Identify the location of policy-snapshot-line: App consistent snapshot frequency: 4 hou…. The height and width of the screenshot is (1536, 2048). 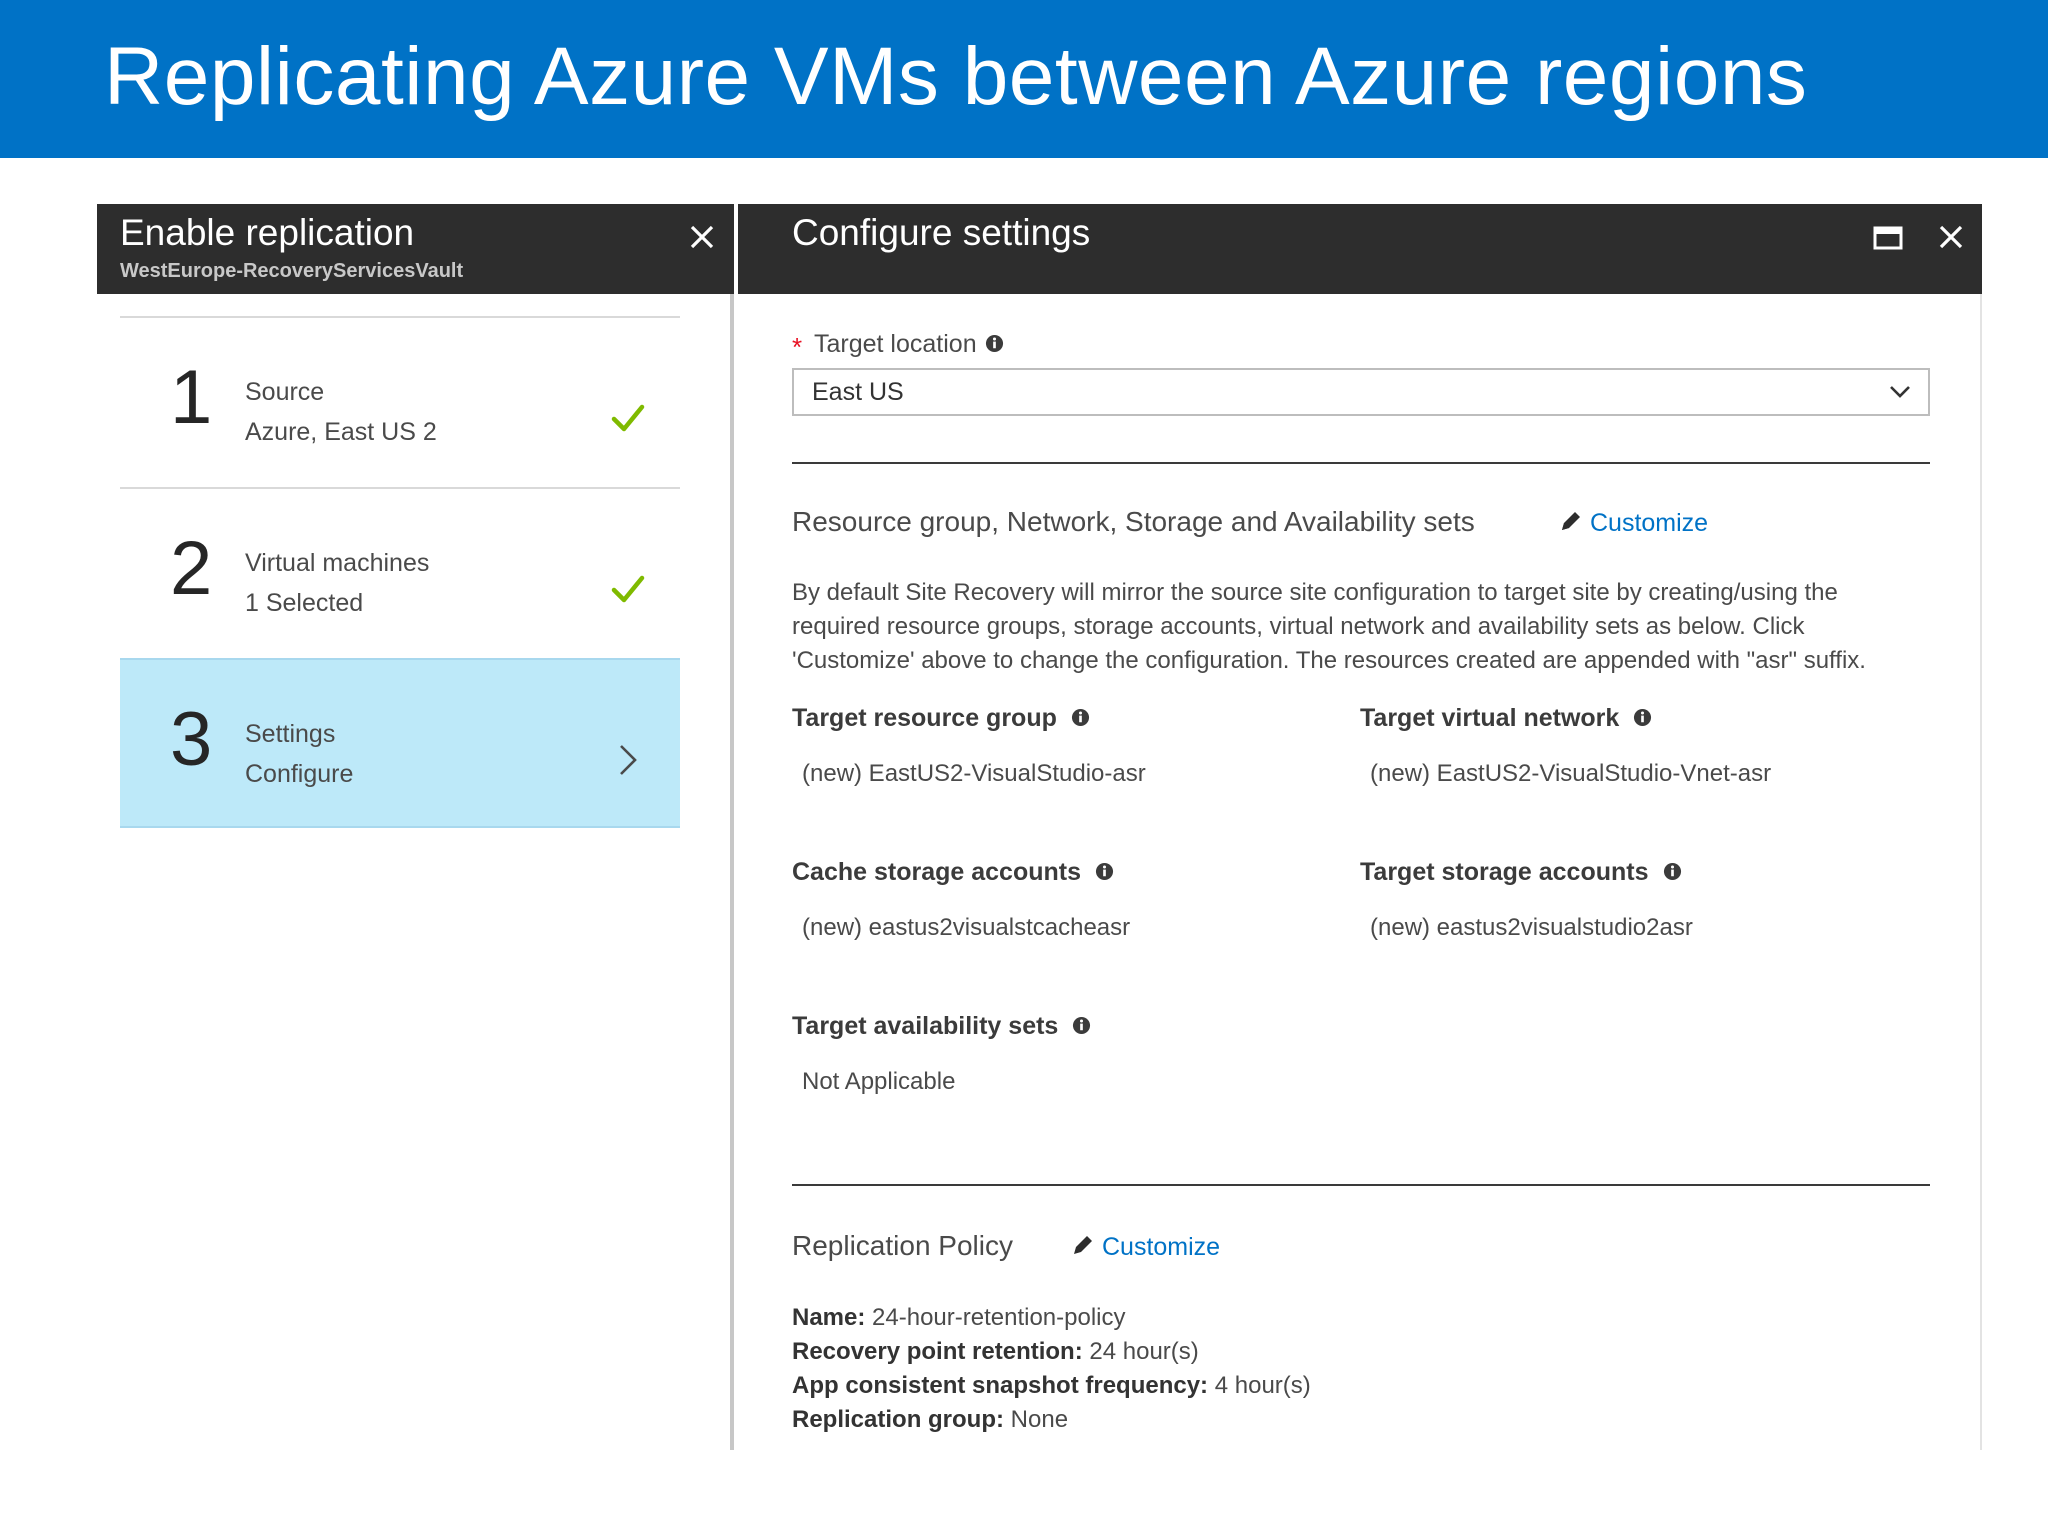
(1051, 1386).